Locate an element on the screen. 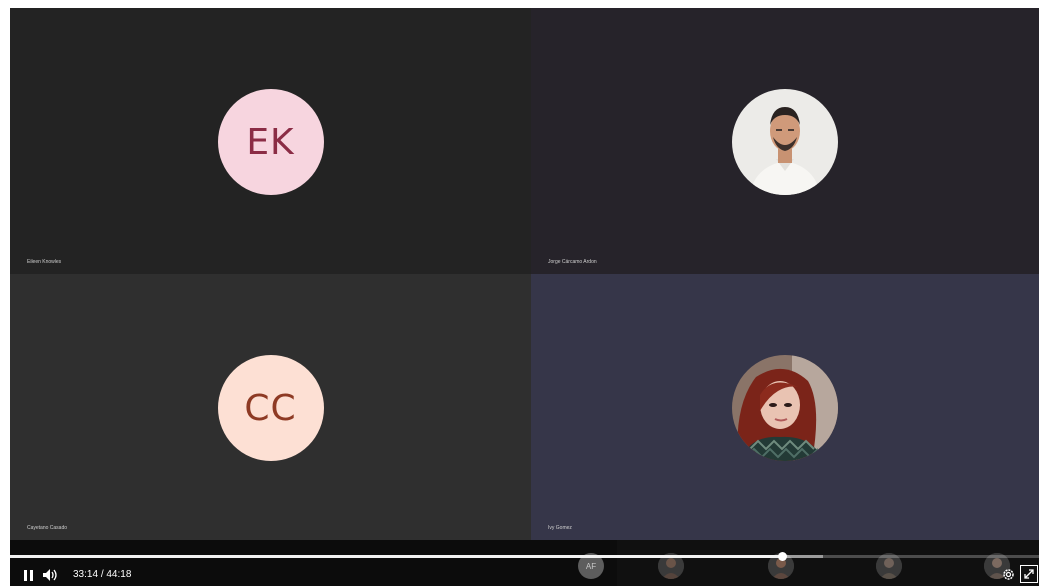 Image resolution: width=1039 pixels, height=586 pixels. volume-button is located at coordinates (51, 575).